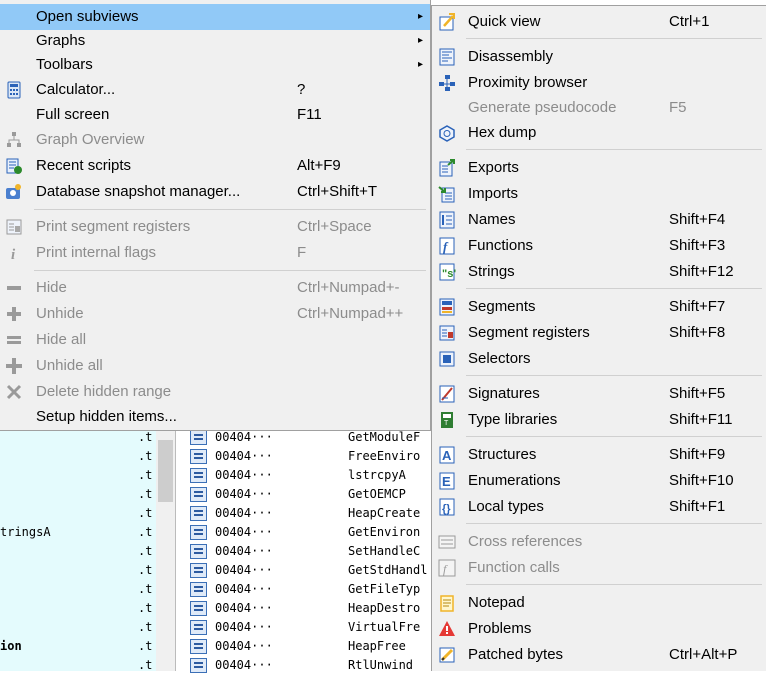  Describe the element at coordinates (215, 314) in the screenshot. I see `menu-item-unhide: Unhide Ctrl+Numpad++` at that location.